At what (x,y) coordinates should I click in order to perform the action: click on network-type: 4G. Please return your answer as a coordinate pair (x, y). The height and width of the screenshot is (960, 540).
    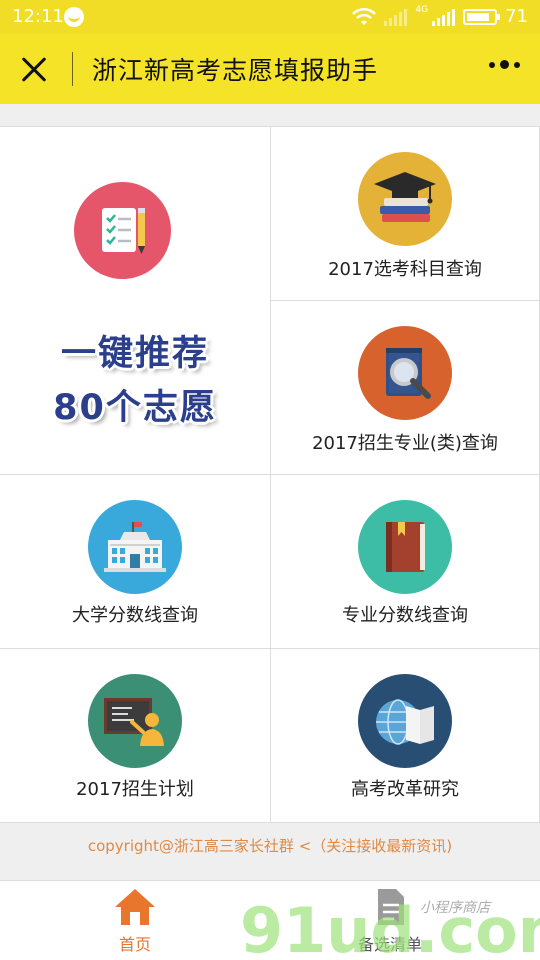
    Looking at the image, I should click on (422, 10).